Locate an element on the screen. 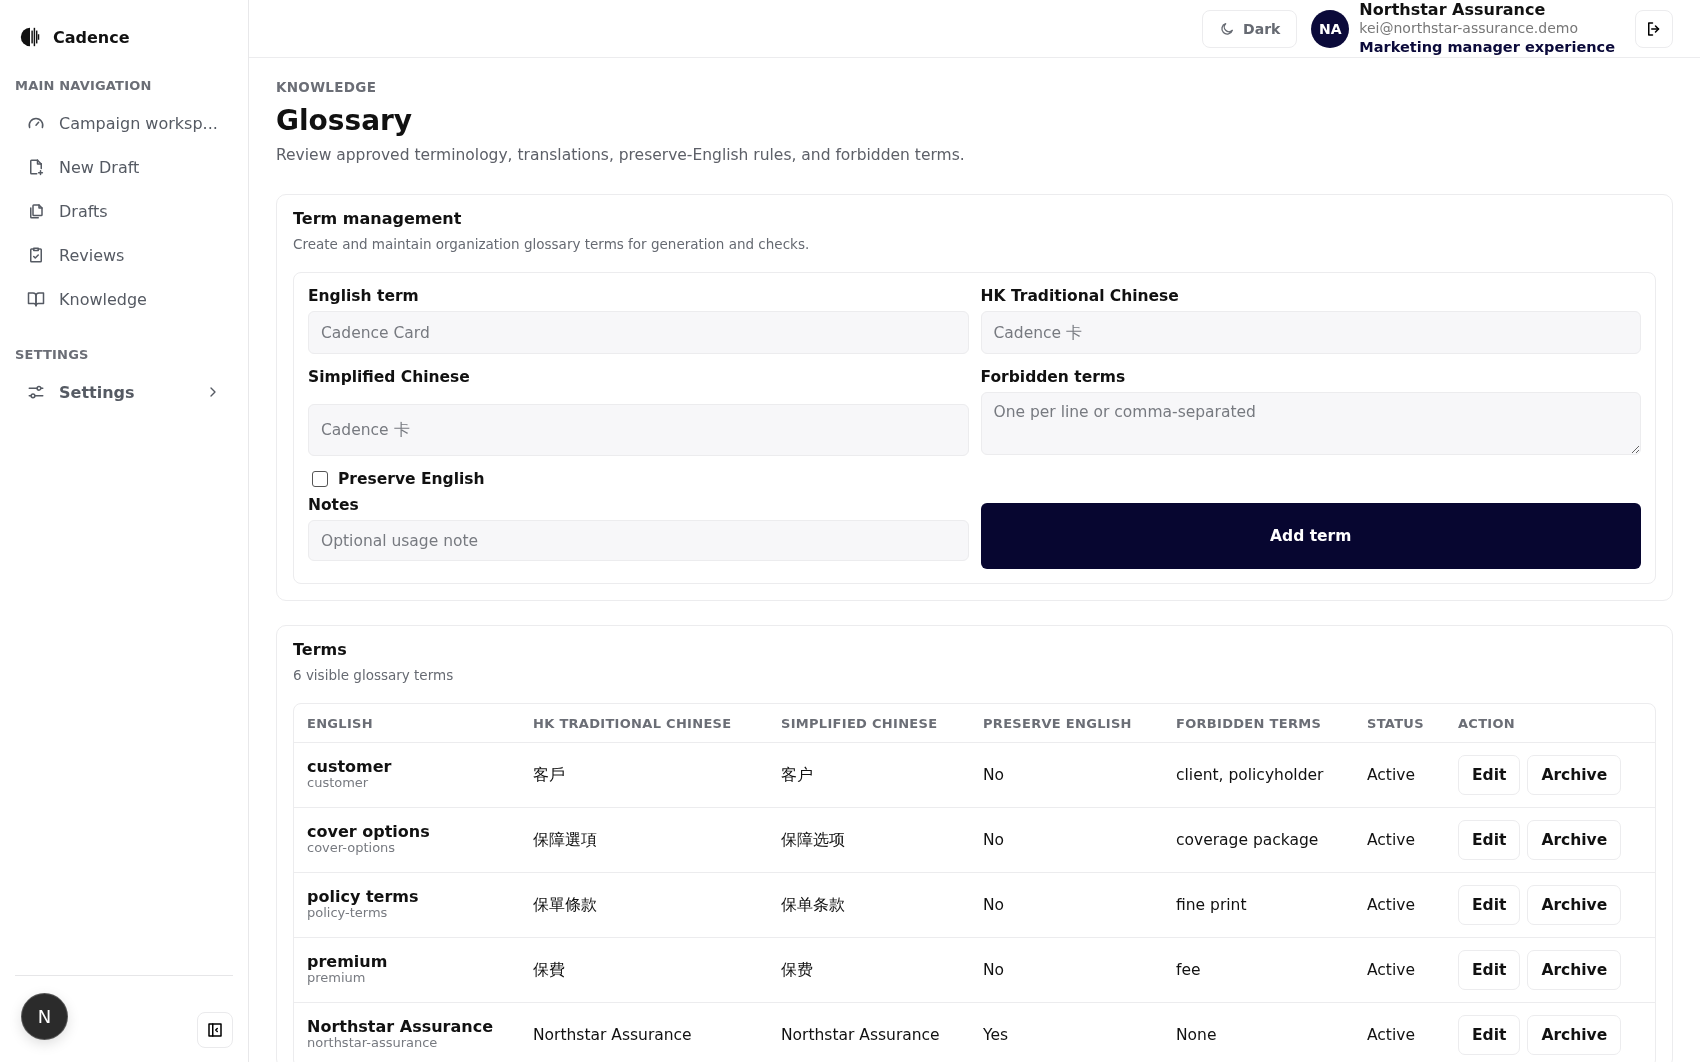 This screenshot has height=1062, width=1700. term-slug: cover-options is located at coordinates (352, 848).